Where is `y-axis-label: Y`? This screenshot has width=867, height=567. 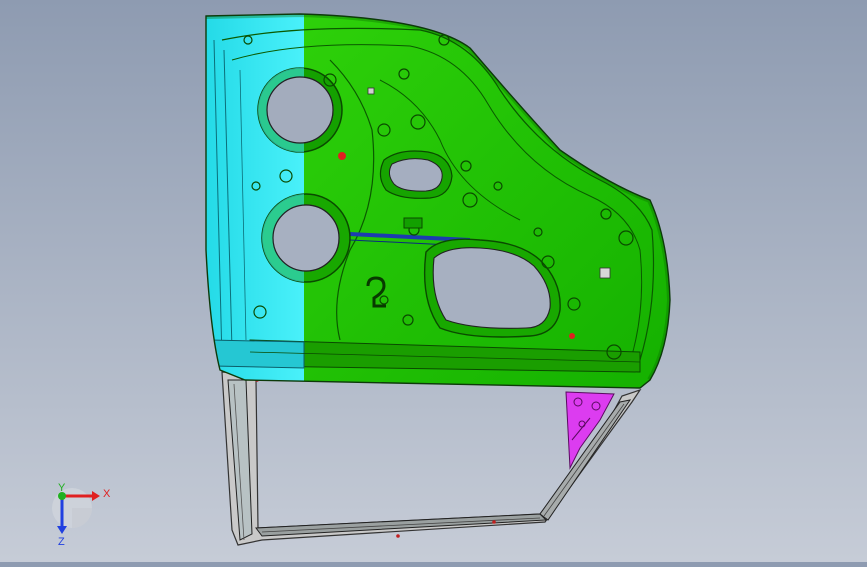 y-axis-label: Y is located at coordinates (62, 488).